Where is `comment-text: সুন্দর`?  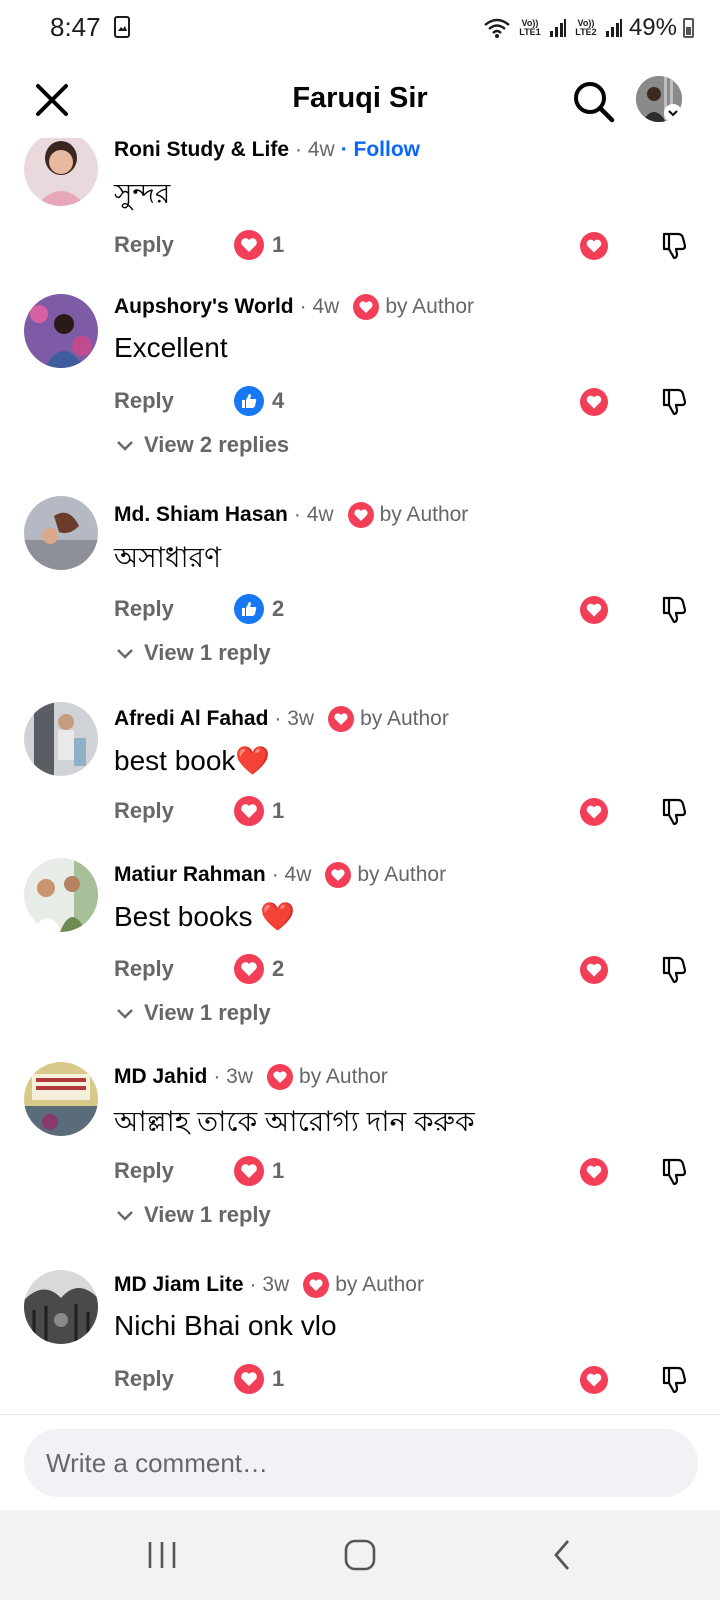
comment-text: সুন্দর is located at coordinates (142, 193).